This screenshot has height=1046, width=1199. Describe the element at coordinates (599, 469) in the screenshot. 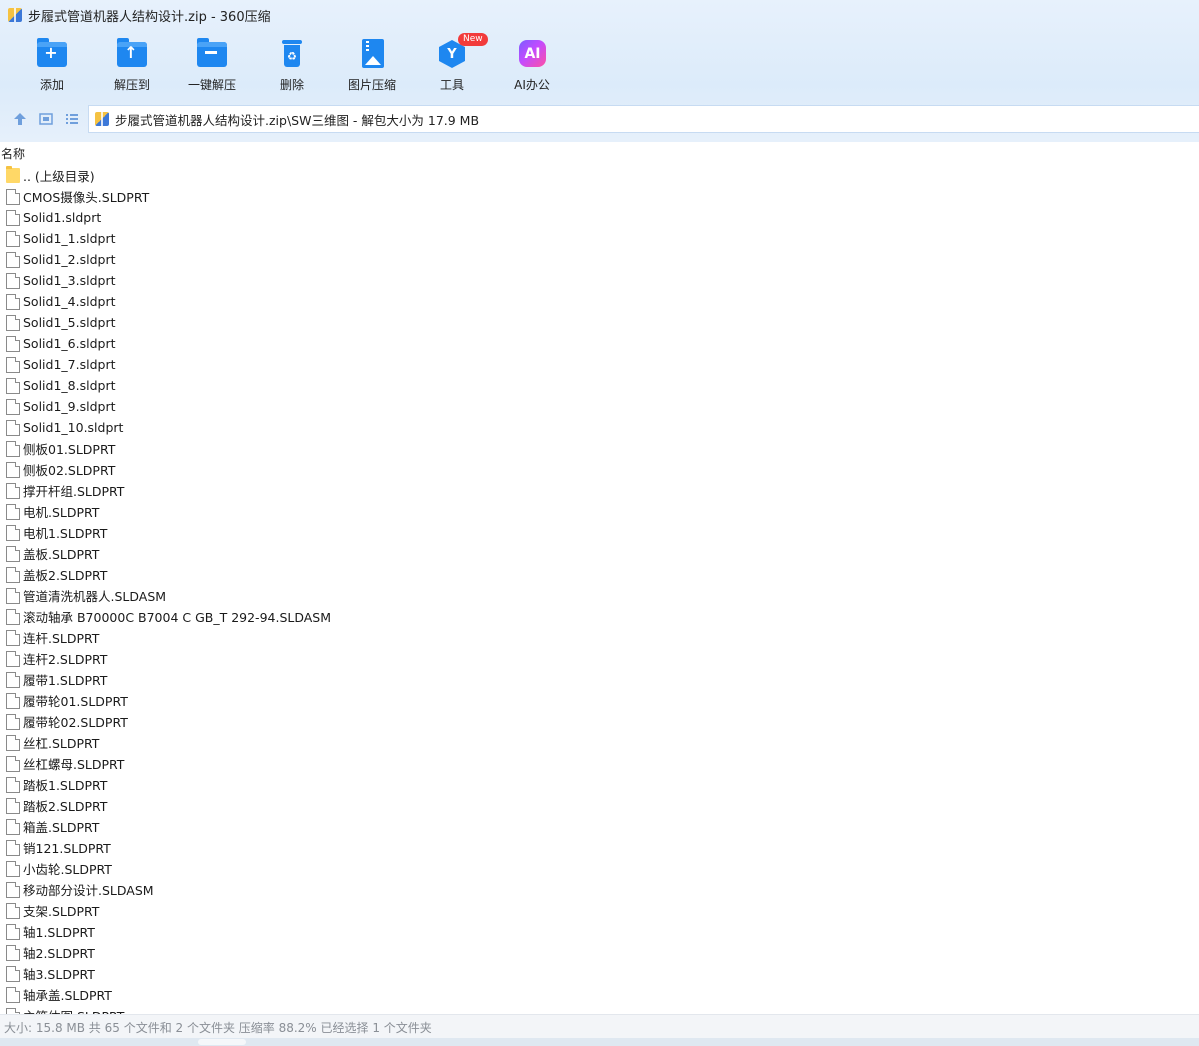

I see `file-row: 侧板02.SLDPRT` at that location.